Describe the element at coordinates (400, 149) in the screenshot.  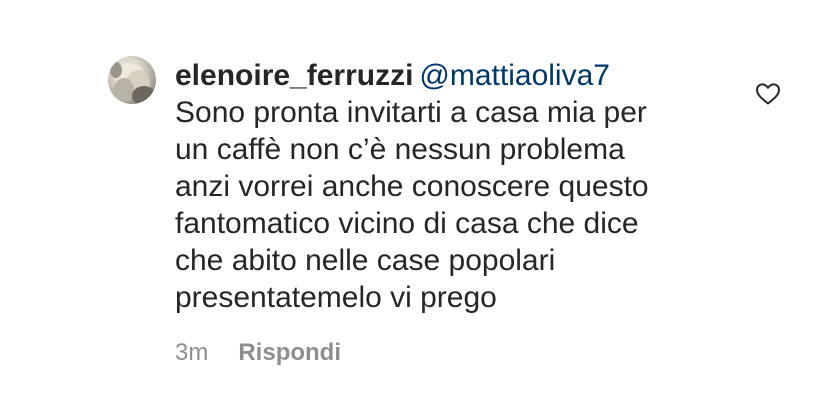
I see `comment-text-line: un caffè non c’è nessun problema` at that location.